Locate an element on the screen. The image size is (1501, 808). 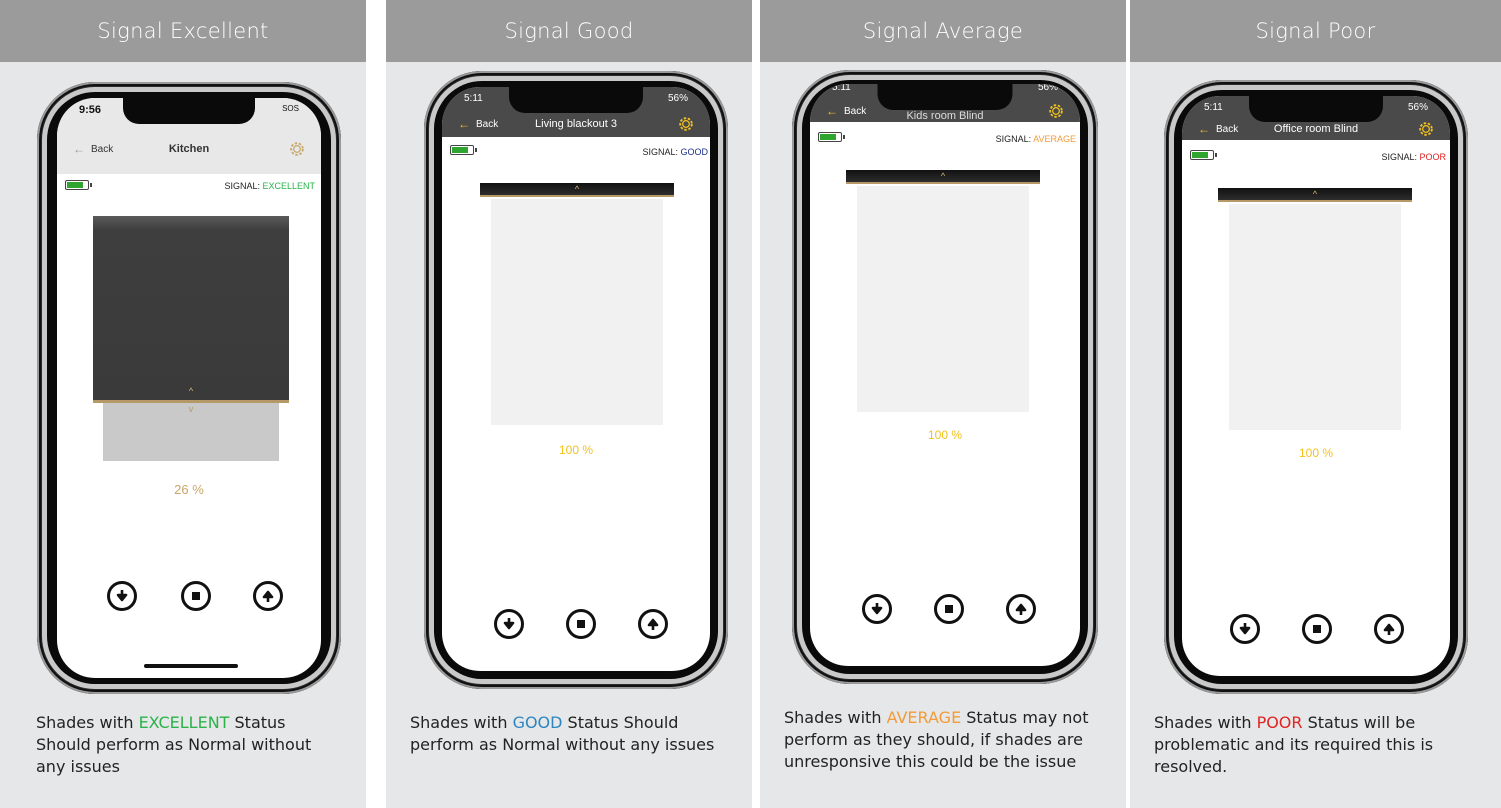
panel-header: Signal Excellent is located at coordinates (183, 31).